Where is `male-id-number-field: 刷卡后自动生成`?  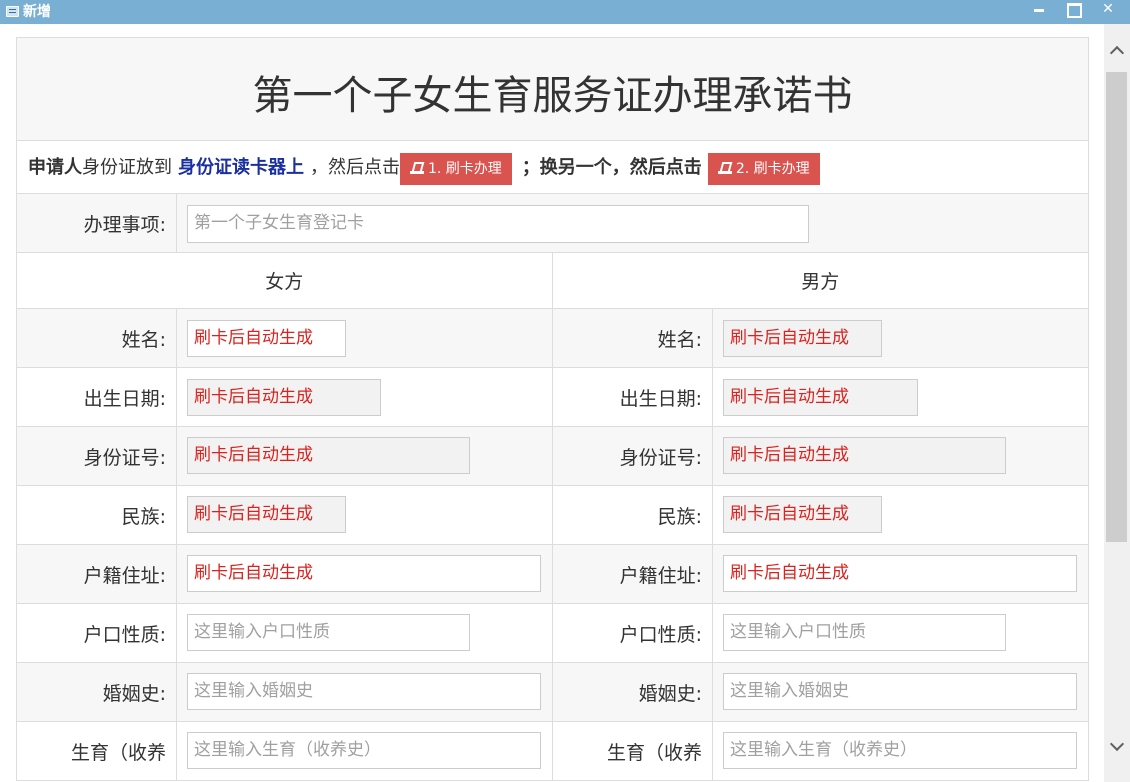 male-id-number-field: 刷卡后自动生成 is located at coordinates (864, 455).